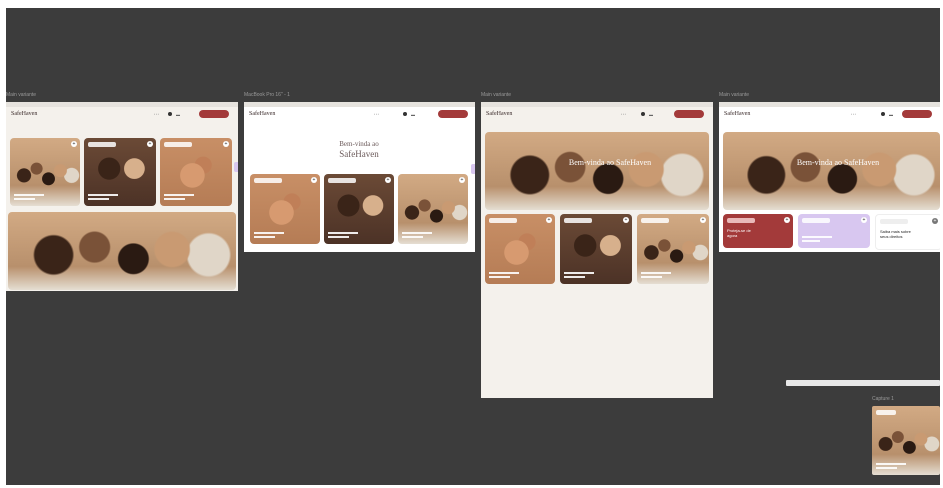 The width and height of the screenshot is (943, 488). Describe the element at coordinates (496, 95) in the screenshot. I see `frame-label-3: Main variante` at that location.